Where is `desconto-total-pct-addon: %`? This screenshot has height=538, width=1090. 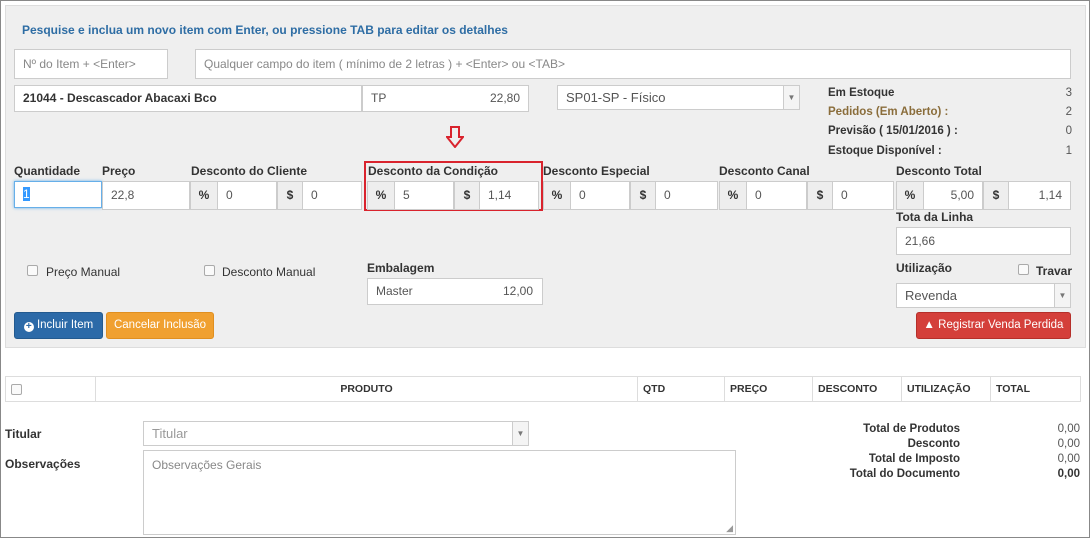
desconto-total-pct-addon: % is located at coordinates (910, 195).